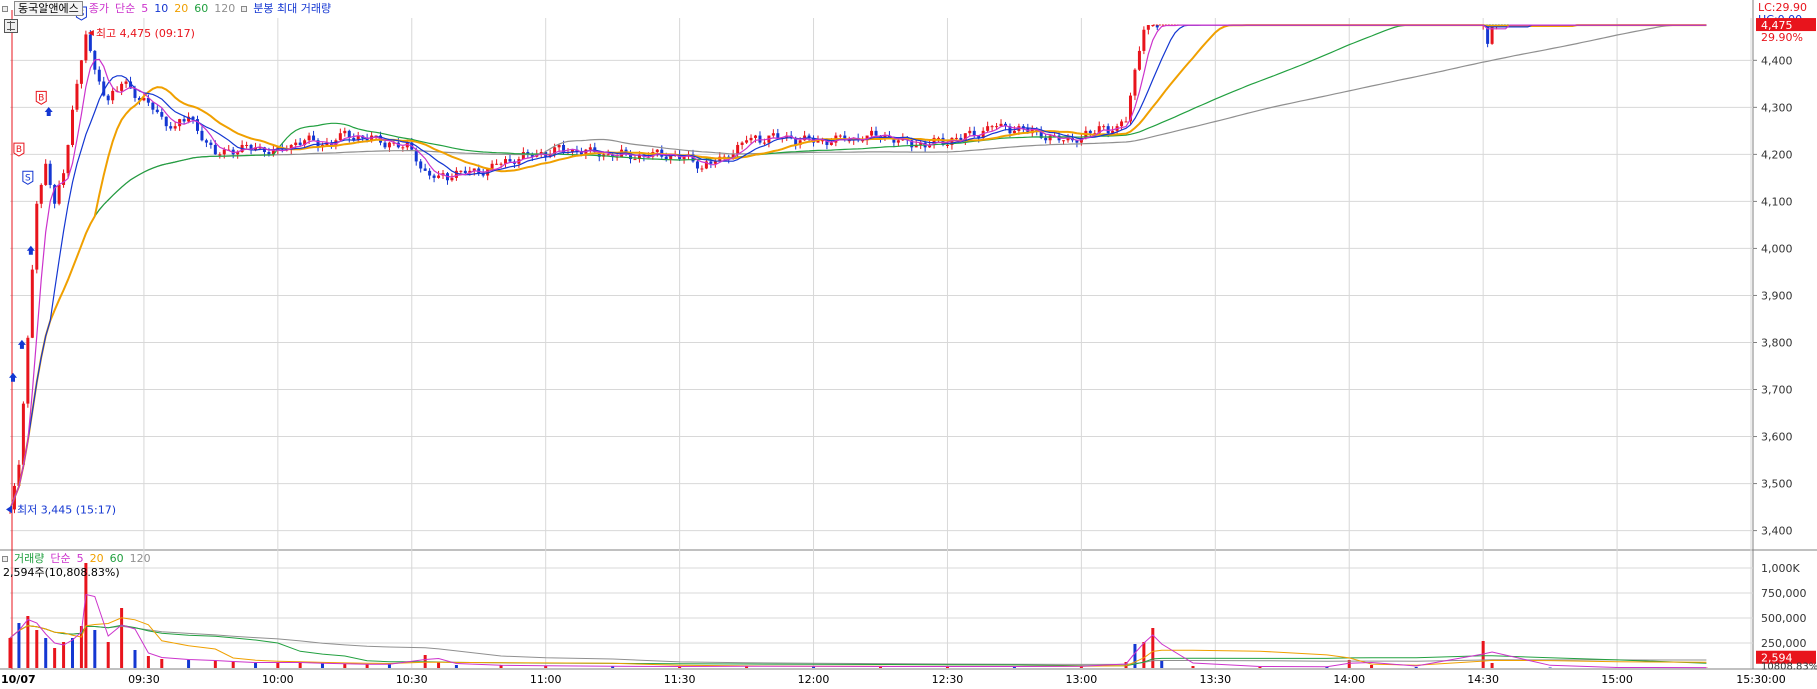 The width and height of the screenshot is (1817, 689). What do you see at coordinates (225, 8) in the screenshot?
I see `ma120-label: 120` at bounding box center [225, 8].